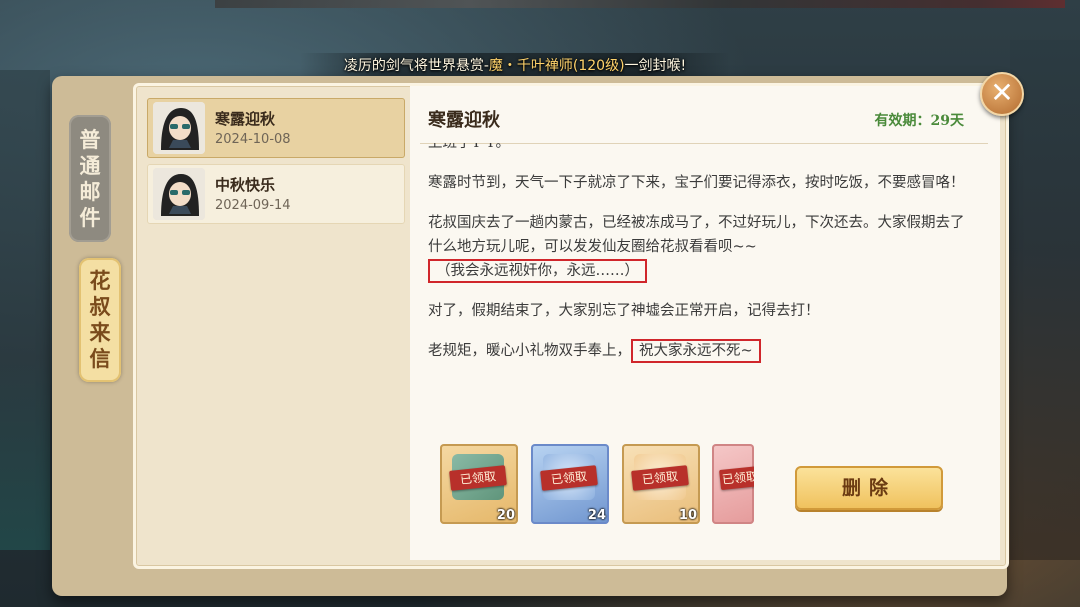 The width and height of the screenshot is (1080, 607). Describe the element at coordinates (100, 358) in the screenshot. I see `tab-label-char: 信` at that location.